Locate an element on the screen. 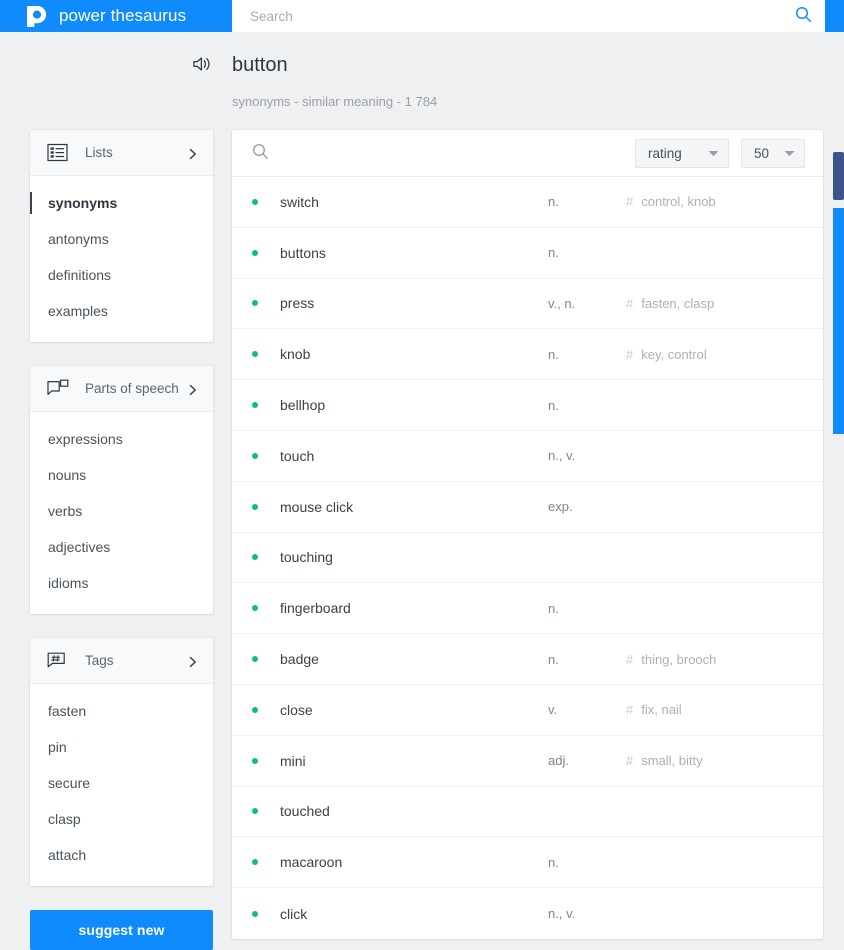 The height and width of the screenshot is (950, 844). tags-cell: # fasten, clasp is located at coordinates (670, 303).